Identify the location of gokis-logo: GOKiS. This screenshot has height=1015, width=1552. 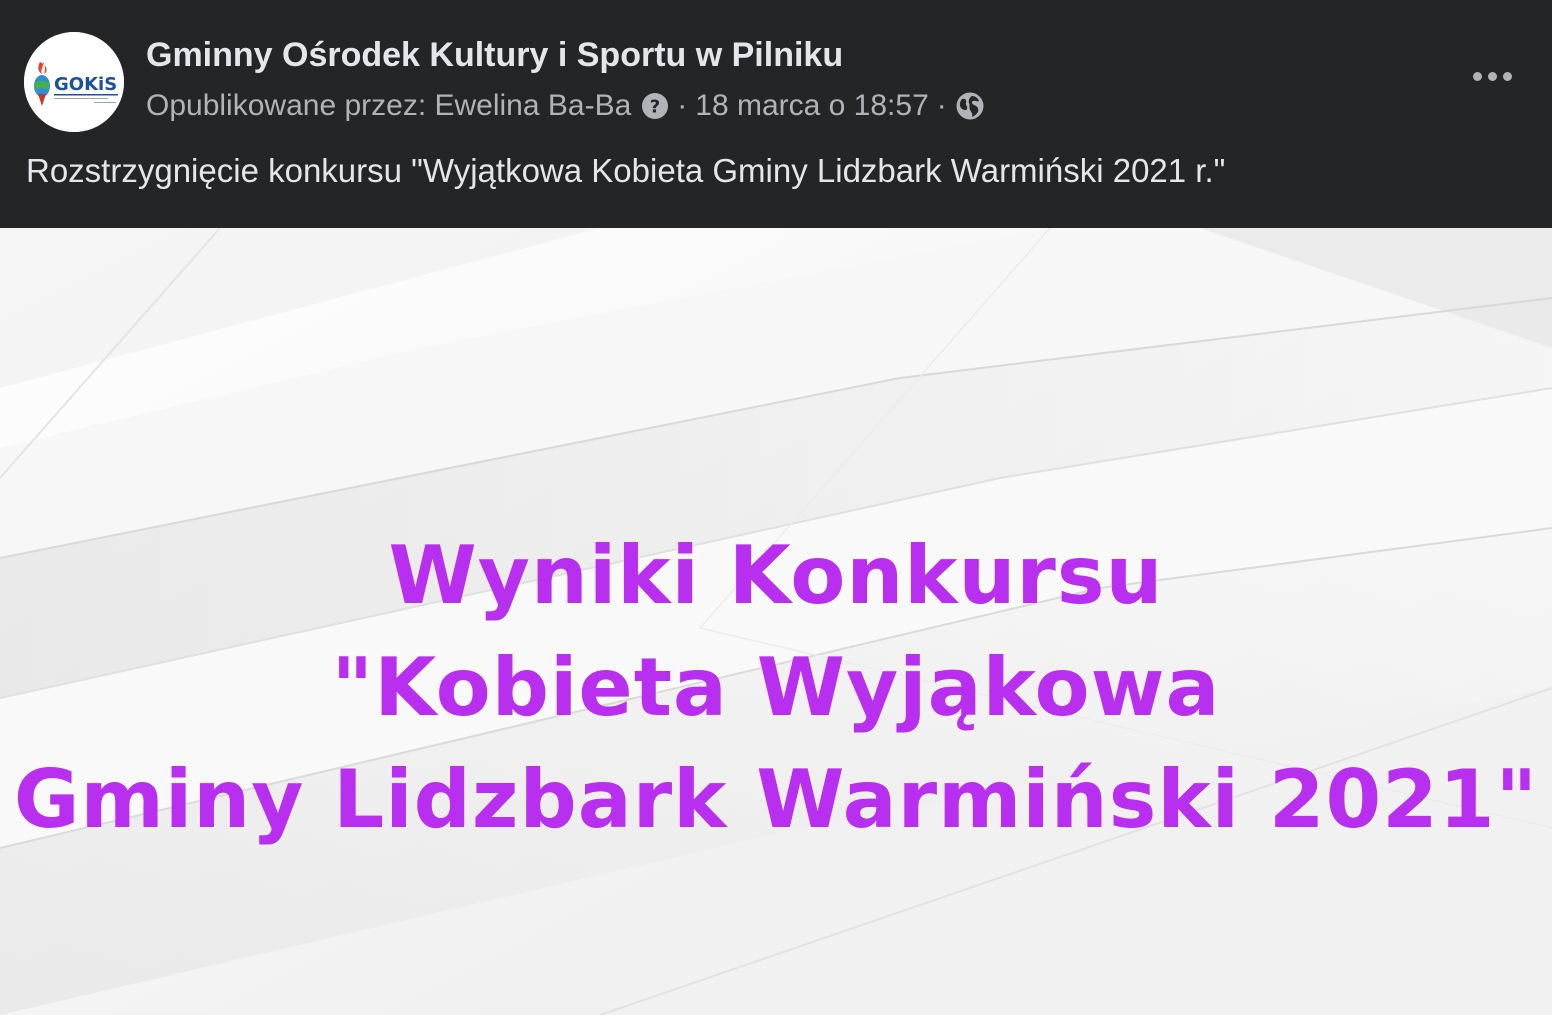
(74, 82).